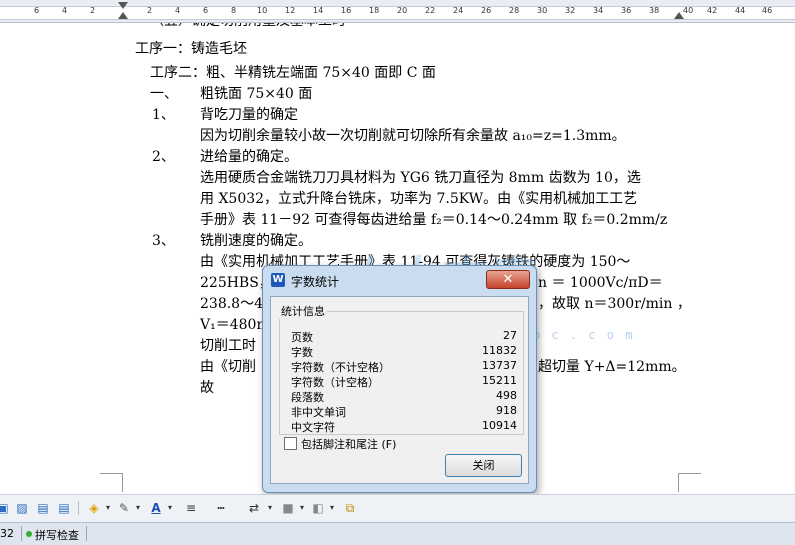 Image resolution: width=795 pixels, height=545 pixels. I want to click on stat-row-words: 字数 11832, so click(404, 351).